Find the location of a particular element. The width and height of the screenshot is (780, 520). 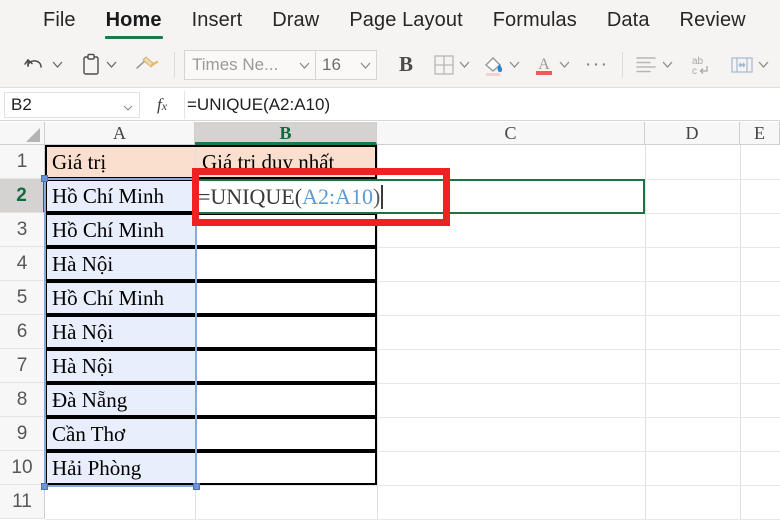

formula-bar: B2 fx =UNIQUE(A2:A10) is located at coordinates (390, 105).